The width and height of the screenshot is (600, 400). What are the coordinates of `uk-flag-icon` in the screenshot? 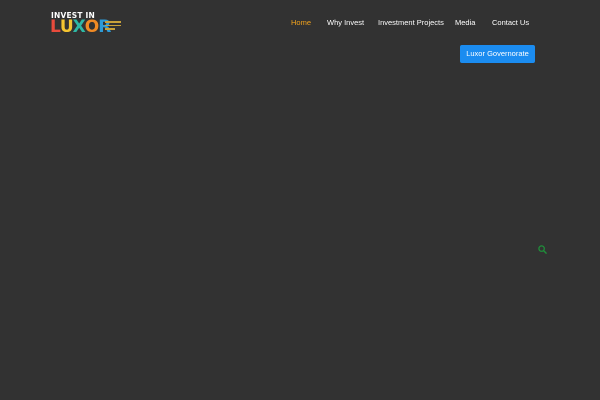 It's located at (546, 21).